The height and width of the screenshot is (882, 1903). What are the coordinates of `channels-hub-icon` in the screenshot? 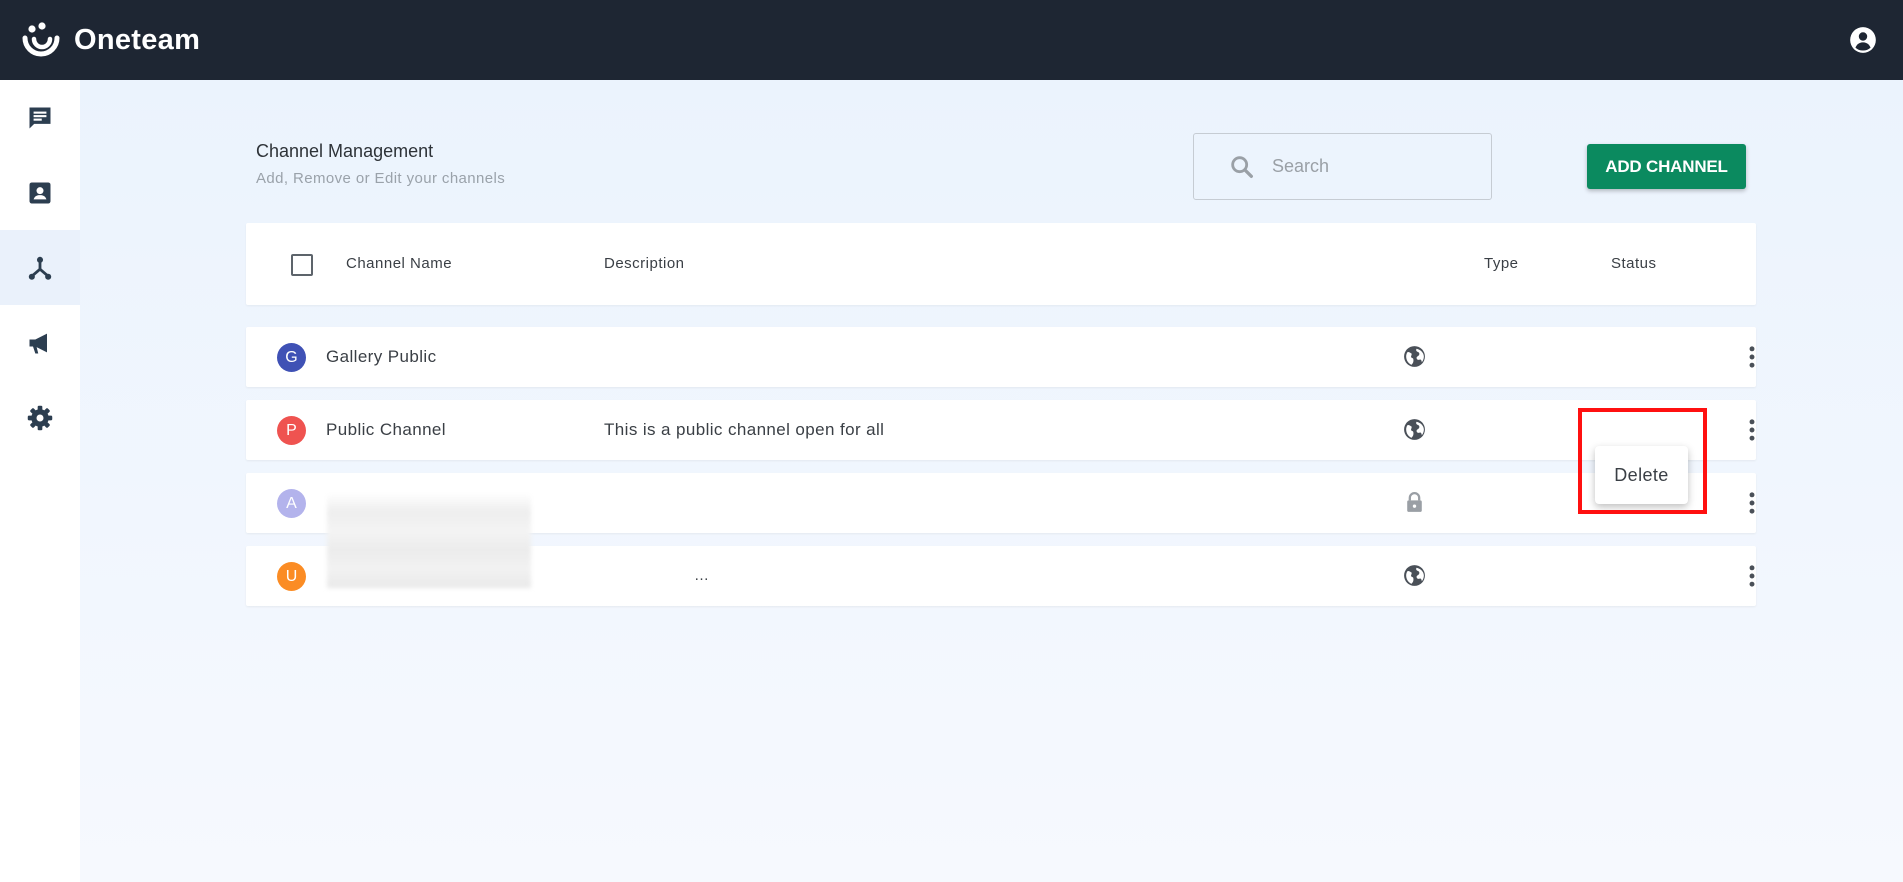 It's located at (40, 268).